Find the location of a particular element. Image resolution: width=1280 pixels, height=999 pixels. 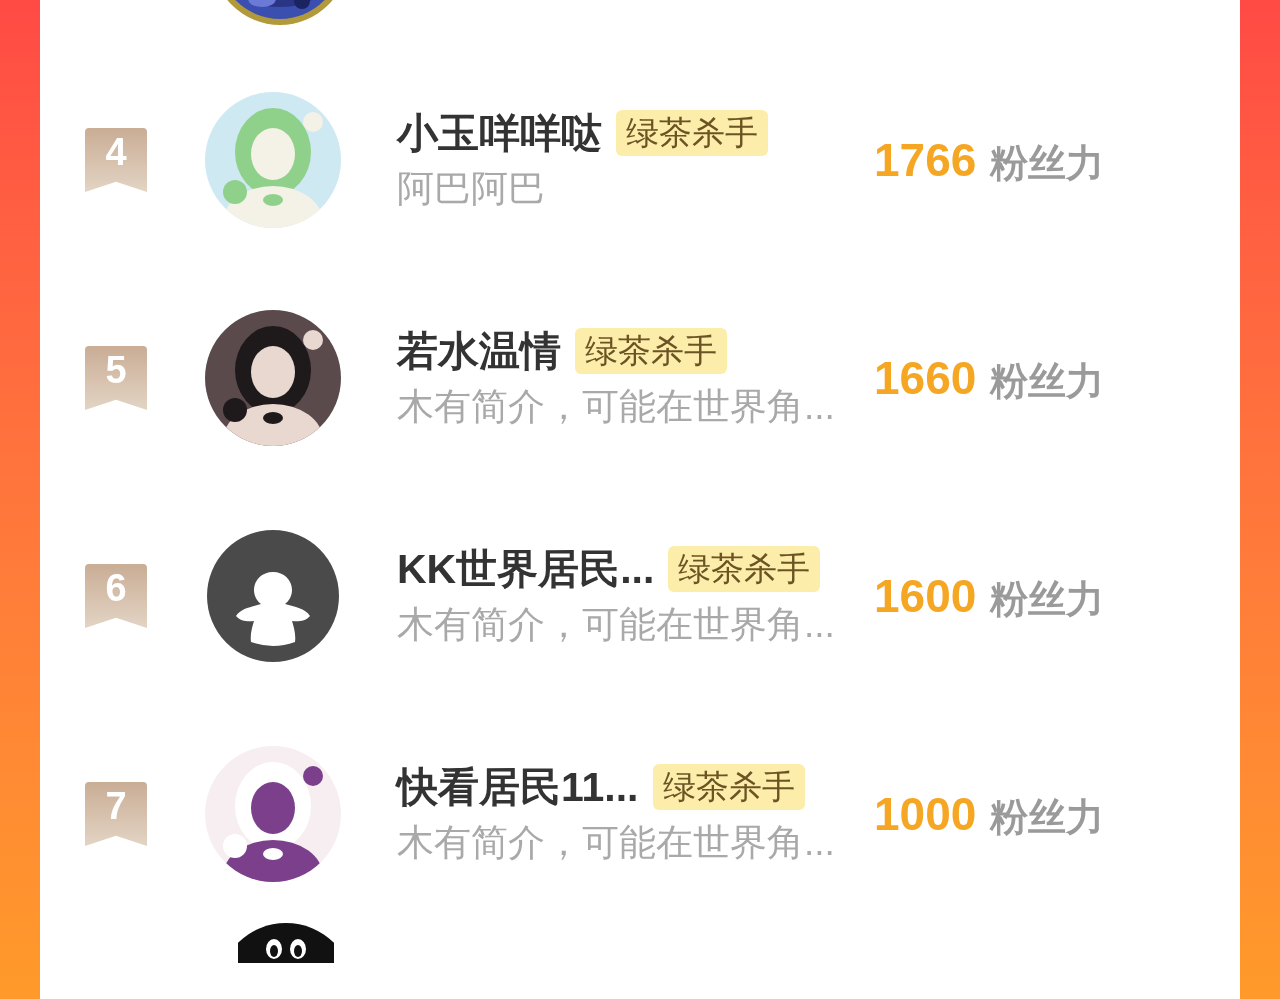

score-value: 1600 is located at coordinates (925, 596).